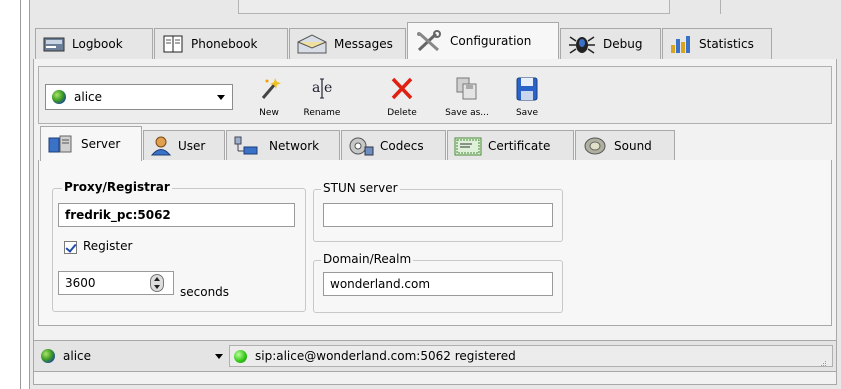 This screenshot has height=389, width=841. What do you see at coordinates (360, 188) in the screenshot?
I see `stun-server-title: STUN server` at bounding box center [360, 188].